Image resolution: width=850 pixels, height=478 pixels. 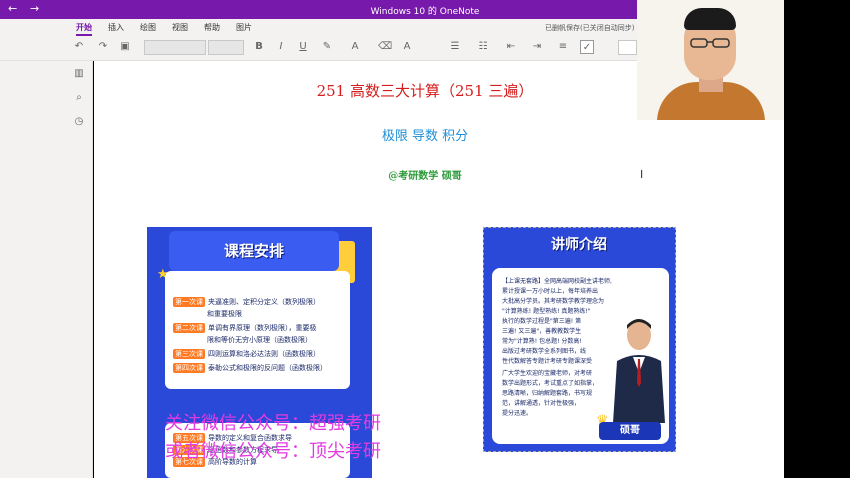 What do you see at coordinates (563, 47) in the screenshot?
I see `align-icon: ≡` at bounding box center [563, 47].